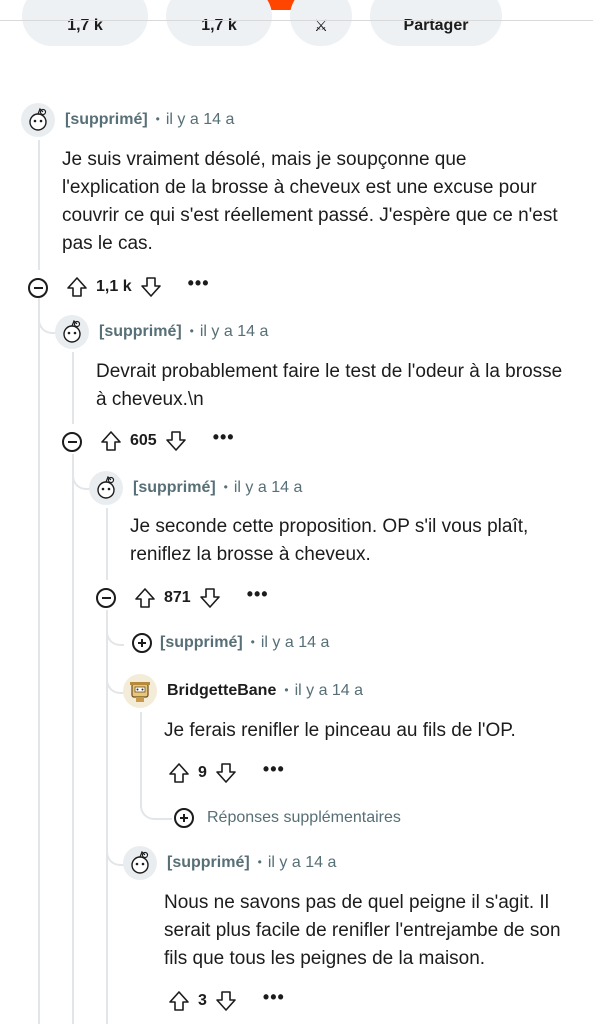  Describe the element at coordinates (114, 286) in the screenshot. I see `vote-count: 1,1 k` at that location.